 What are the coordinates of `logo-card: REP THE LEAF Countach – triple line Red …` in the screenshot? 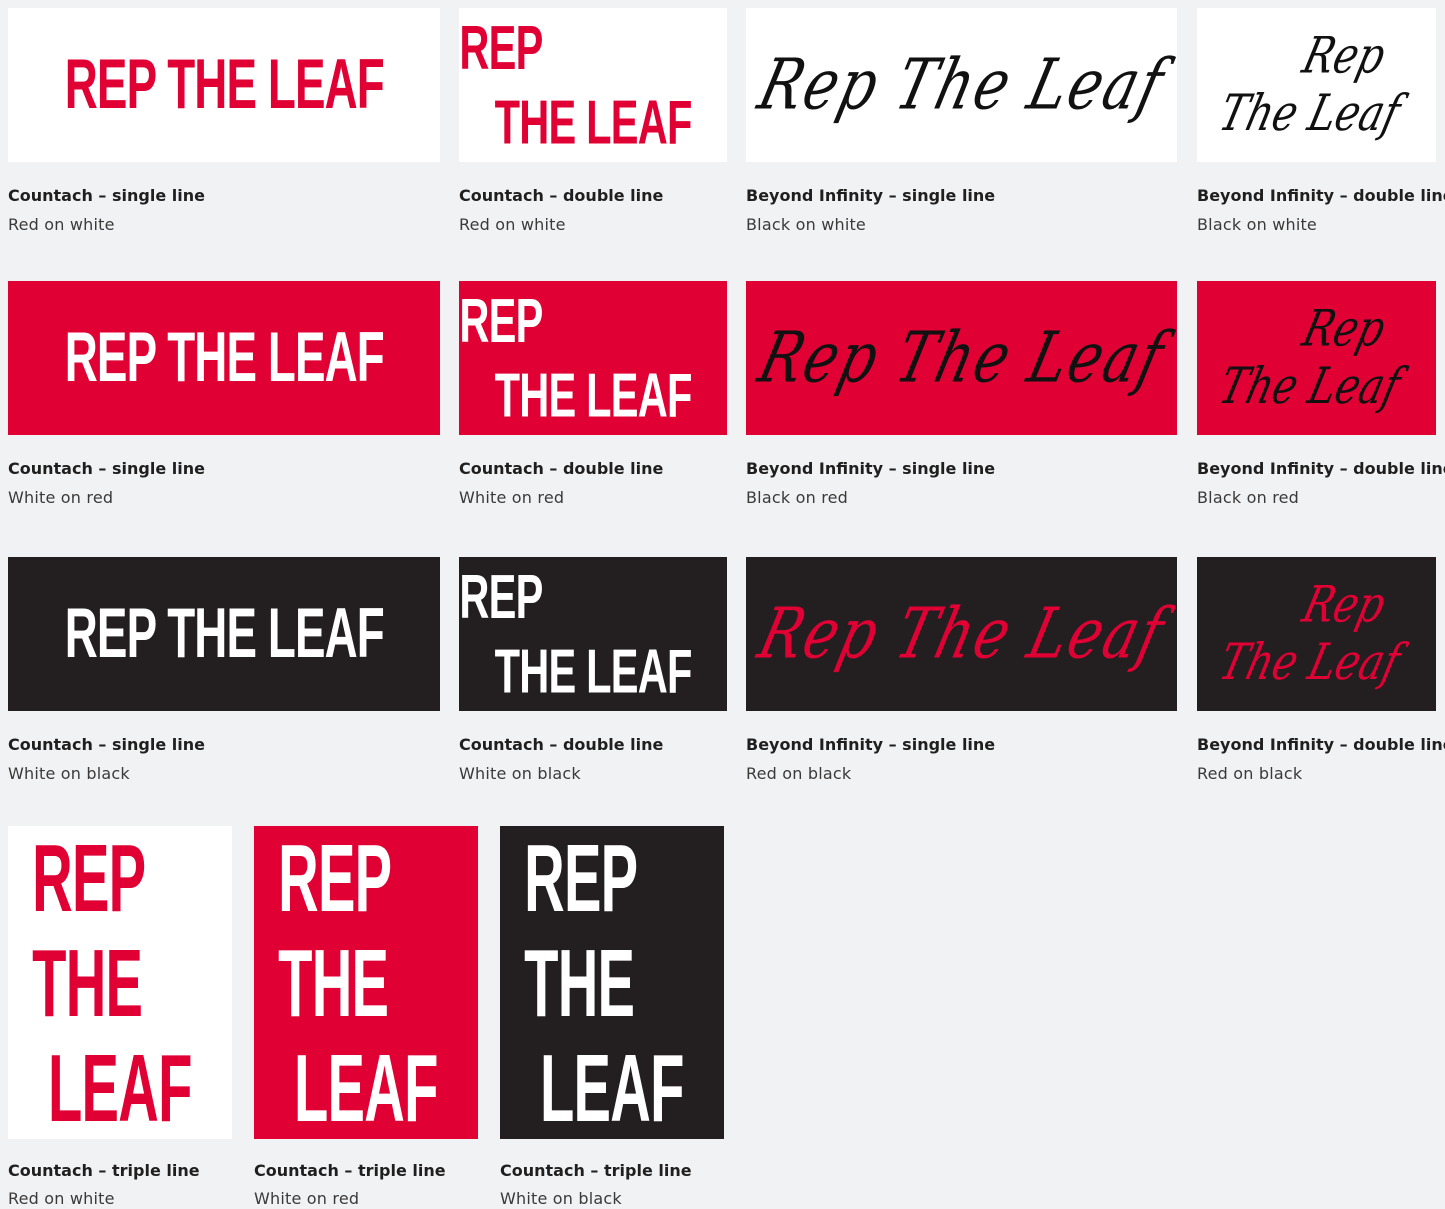 It's located at (120, 1017).